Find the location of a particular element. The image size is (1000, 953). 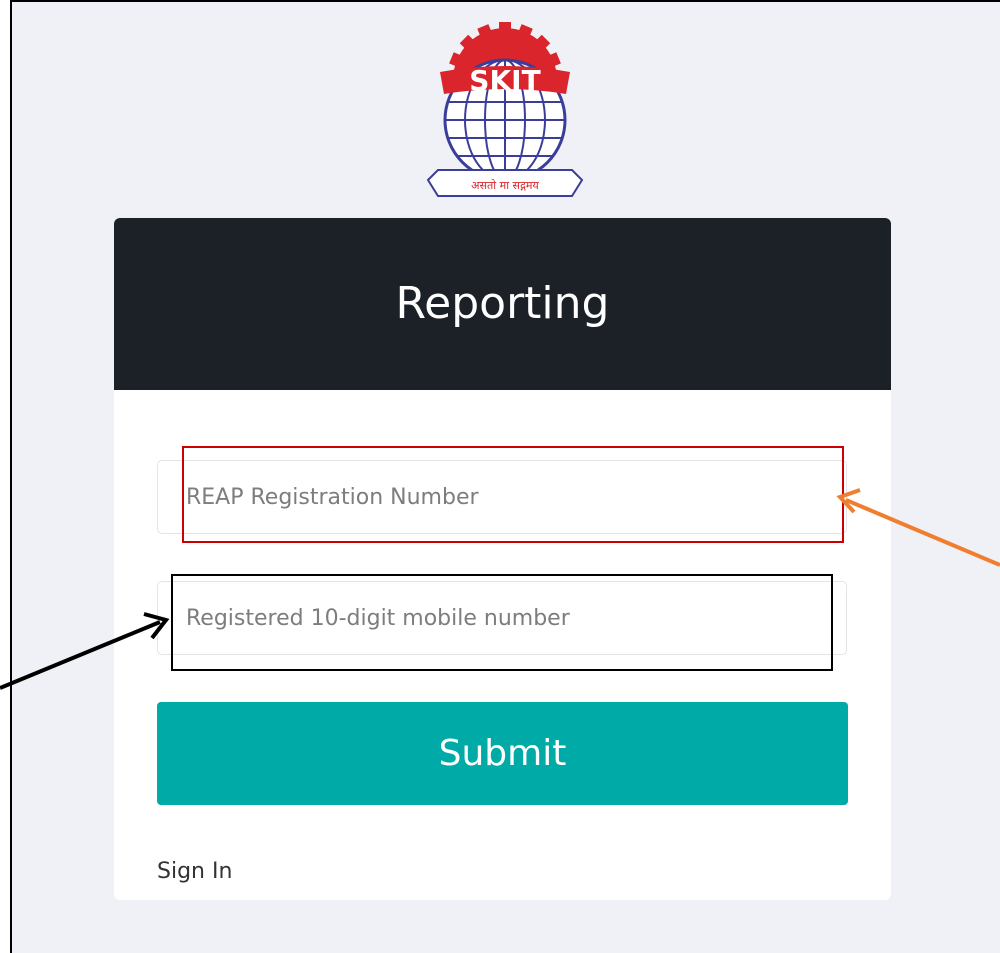

sign-in-link: Sign In is located at coordinates (194, 871).